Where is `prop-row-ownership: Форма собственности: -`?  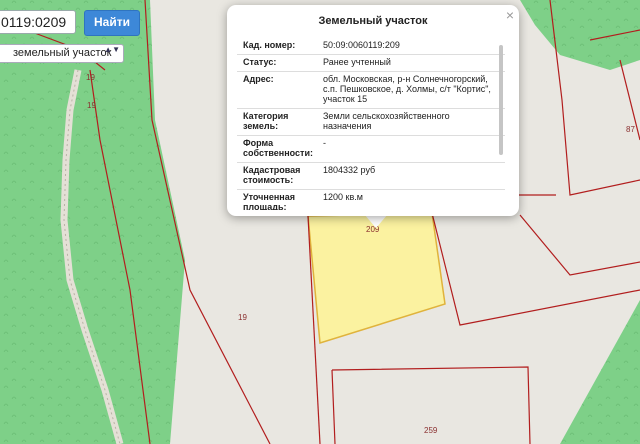
prop-row-ownership: Форма собственности: - is located at coordinates (371, 149).